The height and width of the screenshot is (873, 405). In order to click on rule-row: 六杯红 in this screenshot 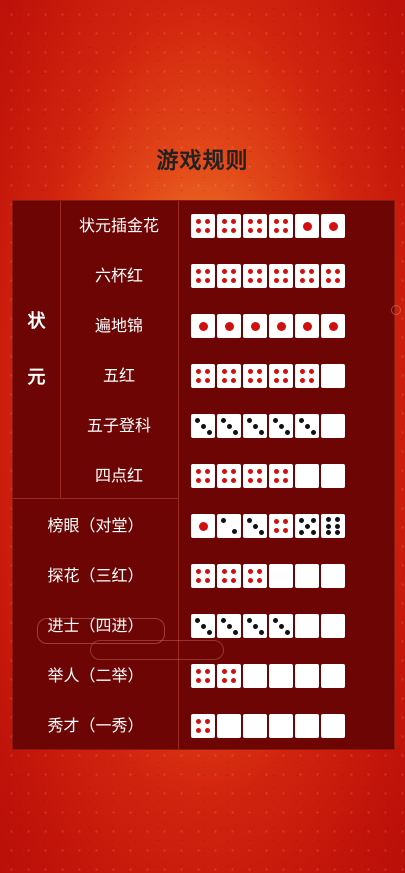, I will do `click(203, 276)`.